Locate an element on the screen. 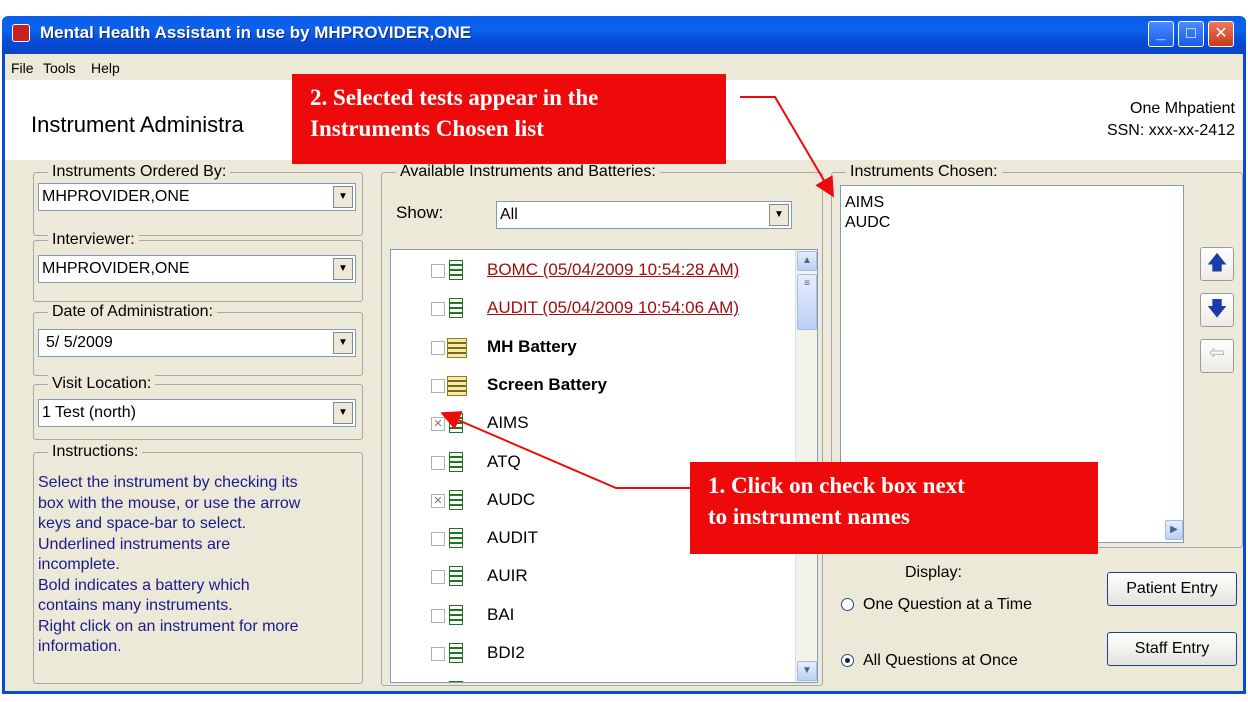 The height and width of the screenshot is (702, 1248). arrow-to-chosen-list is located at coordinates (787, 147).